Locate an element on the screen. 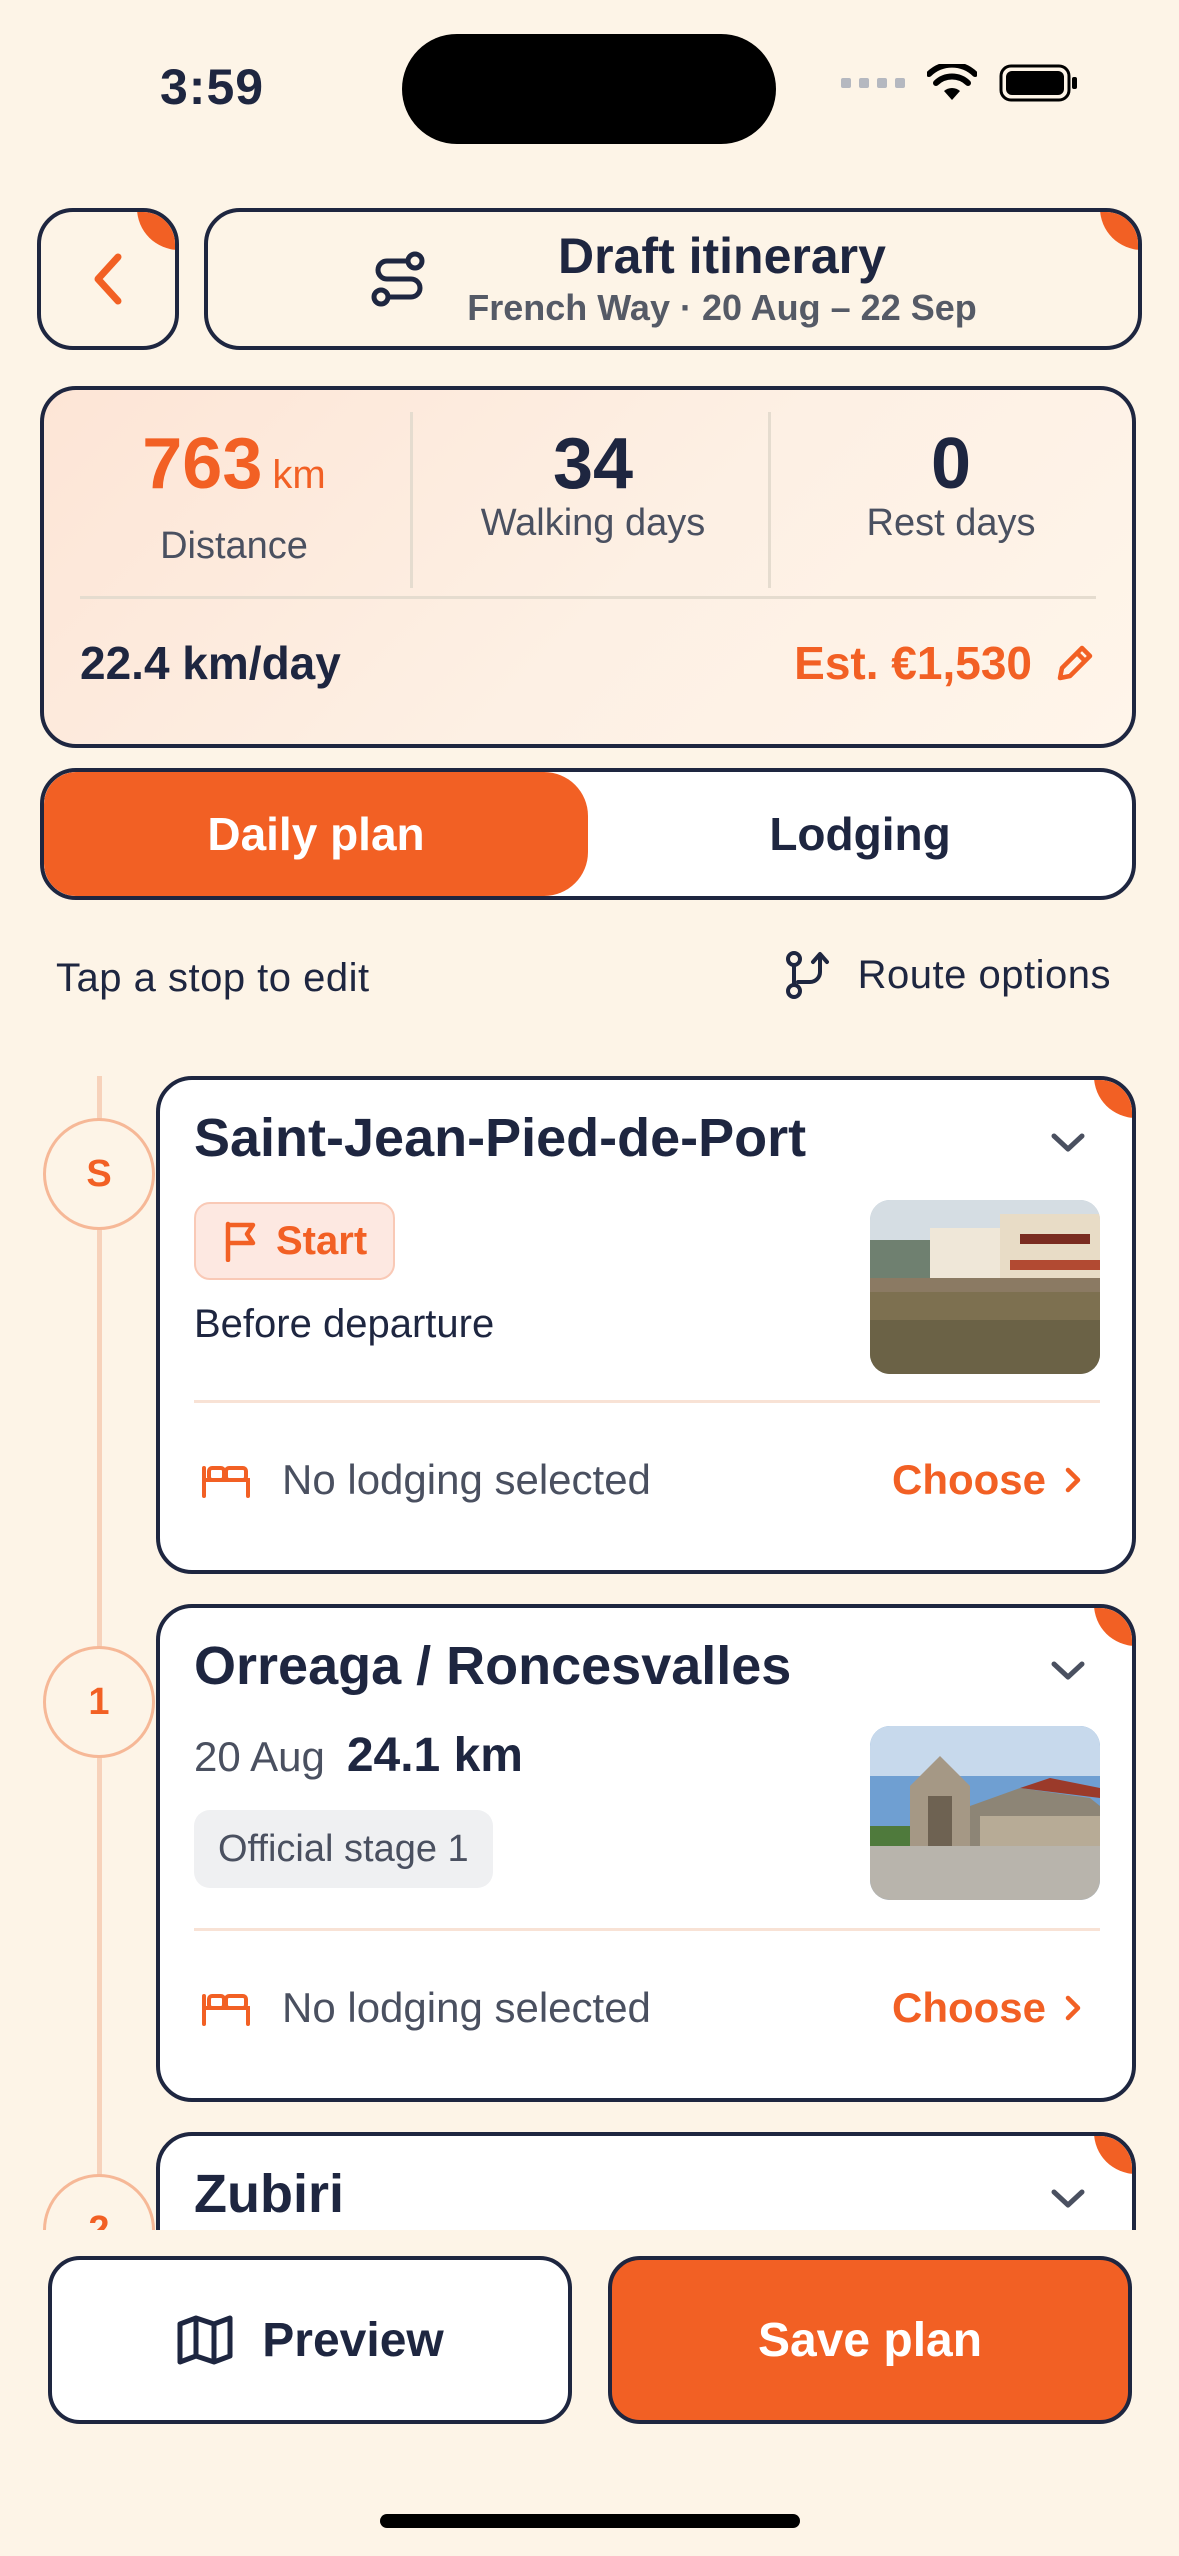 This screenshot has height=2556, width=1179. distance-value: 763 is located at coordinates (202, 464).